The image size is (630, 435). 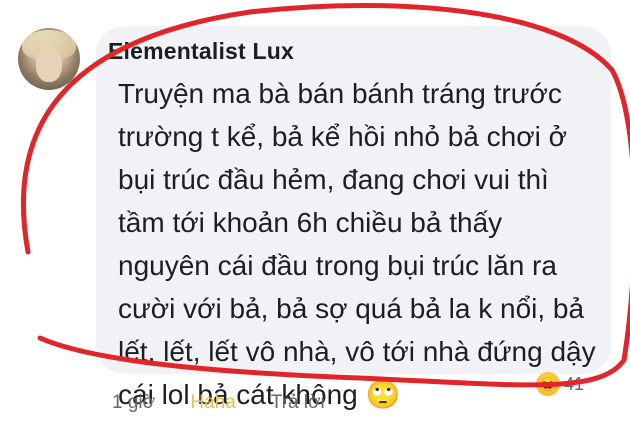 I want to click on reaction-summary: 😆 41, so click(x=560, y=384).